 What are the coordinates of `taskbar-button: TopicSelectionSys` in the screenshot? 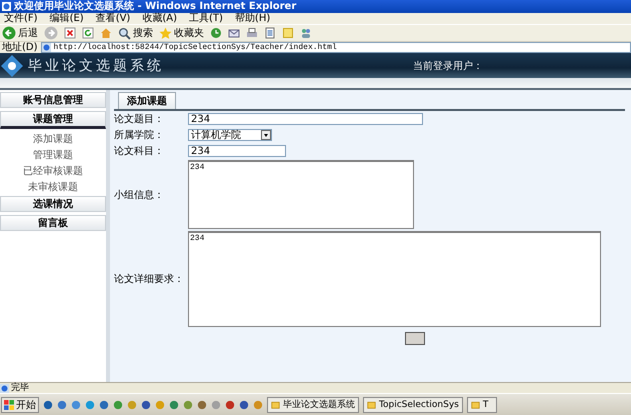 It's located at (413, 404).